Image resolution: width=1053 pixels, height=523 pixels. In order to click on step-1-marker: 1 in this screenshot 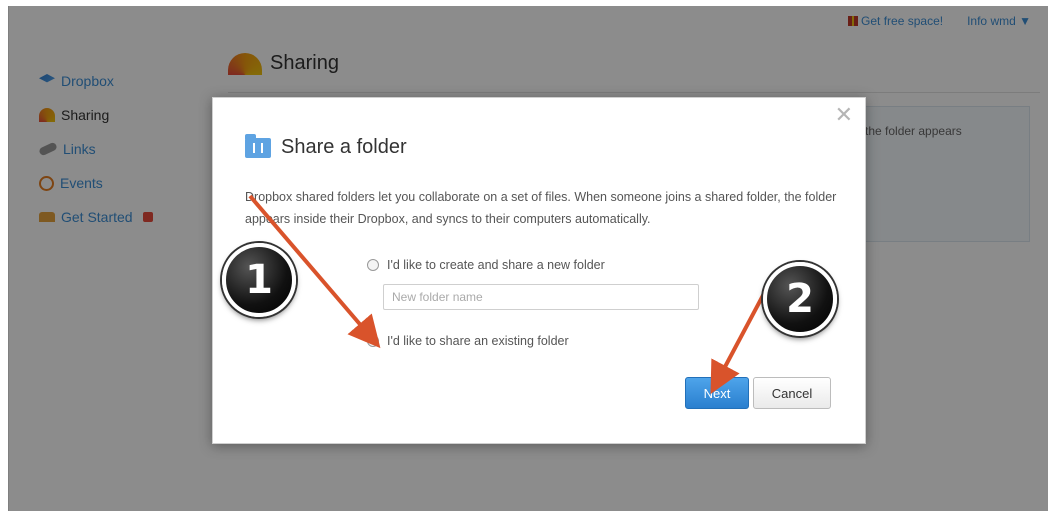, I will do `click(259, 280)`.